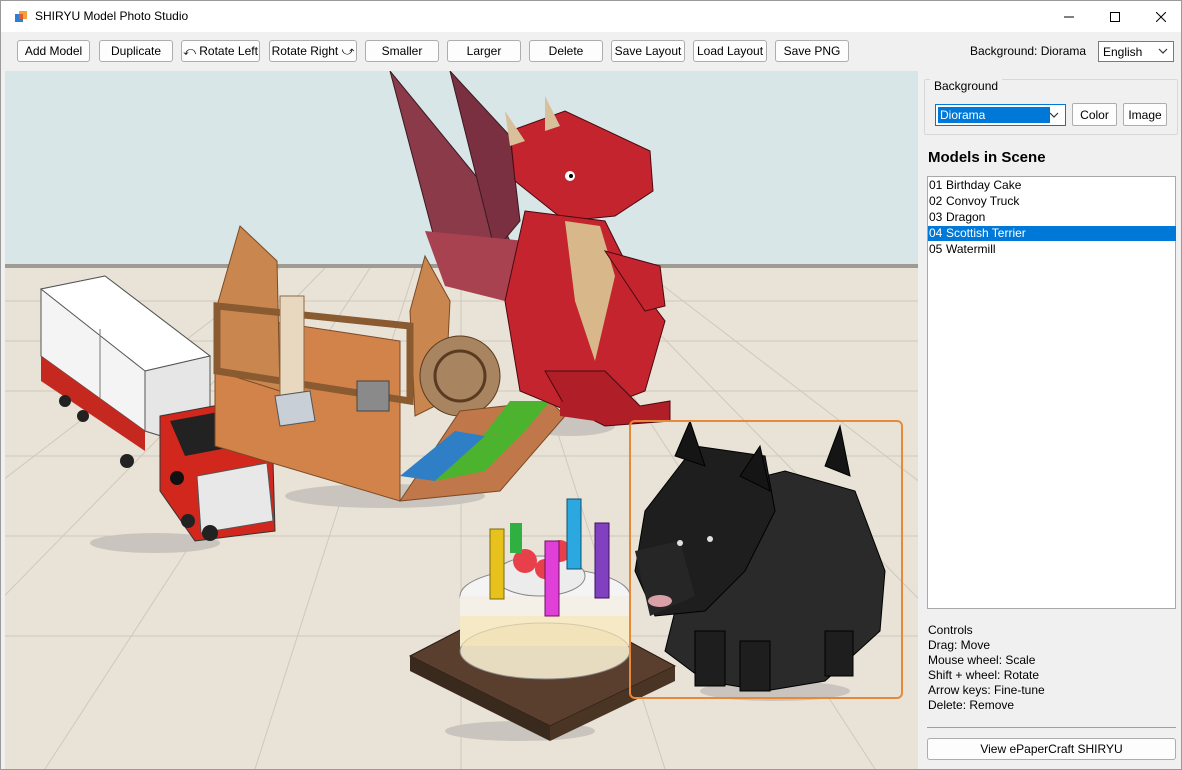  What do you see at coordinates (994, 115) in the screenshot?
I see `background-select-value: Diorama` at bounding box center [994, 115].